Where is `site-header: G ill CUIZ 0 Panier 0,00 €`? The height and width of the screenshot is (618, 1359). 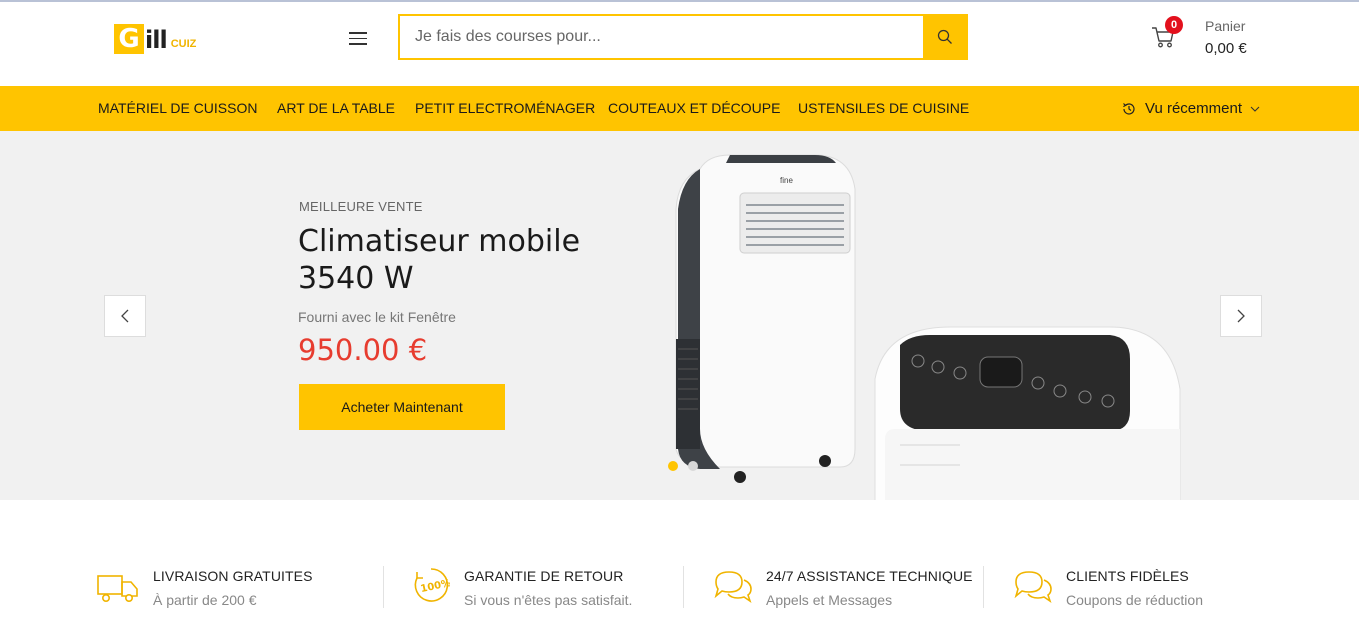 site-header: G ill CUIZ 0 Panier 0,00 € is located at coordinates (679, 44).